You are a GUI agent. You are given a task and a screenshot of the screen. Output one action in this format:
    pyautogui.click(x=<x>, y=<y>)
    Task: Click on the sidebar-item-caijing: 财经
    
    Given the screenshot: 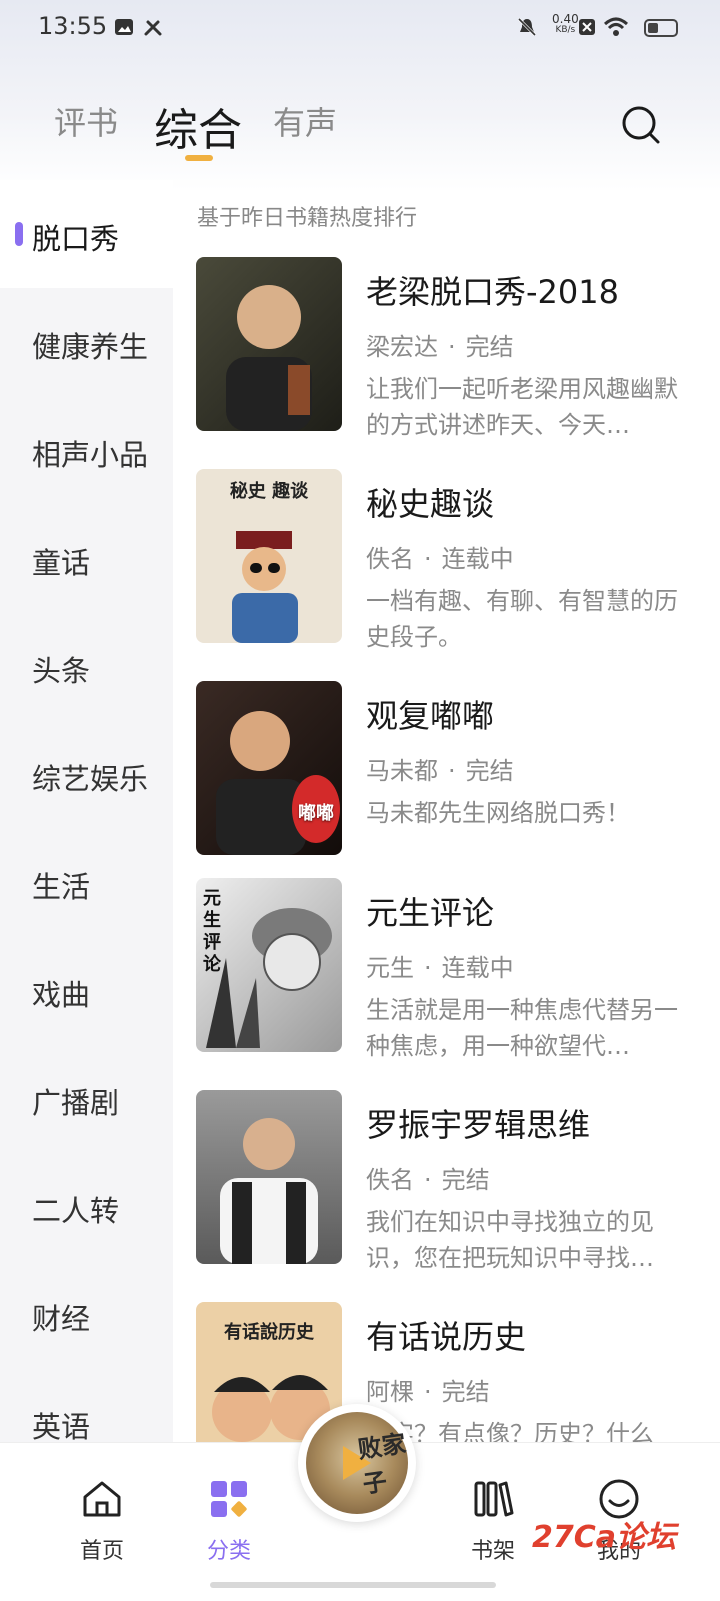 What is the action you would take?
    pyautogui.click(x=86, y=1314)
    